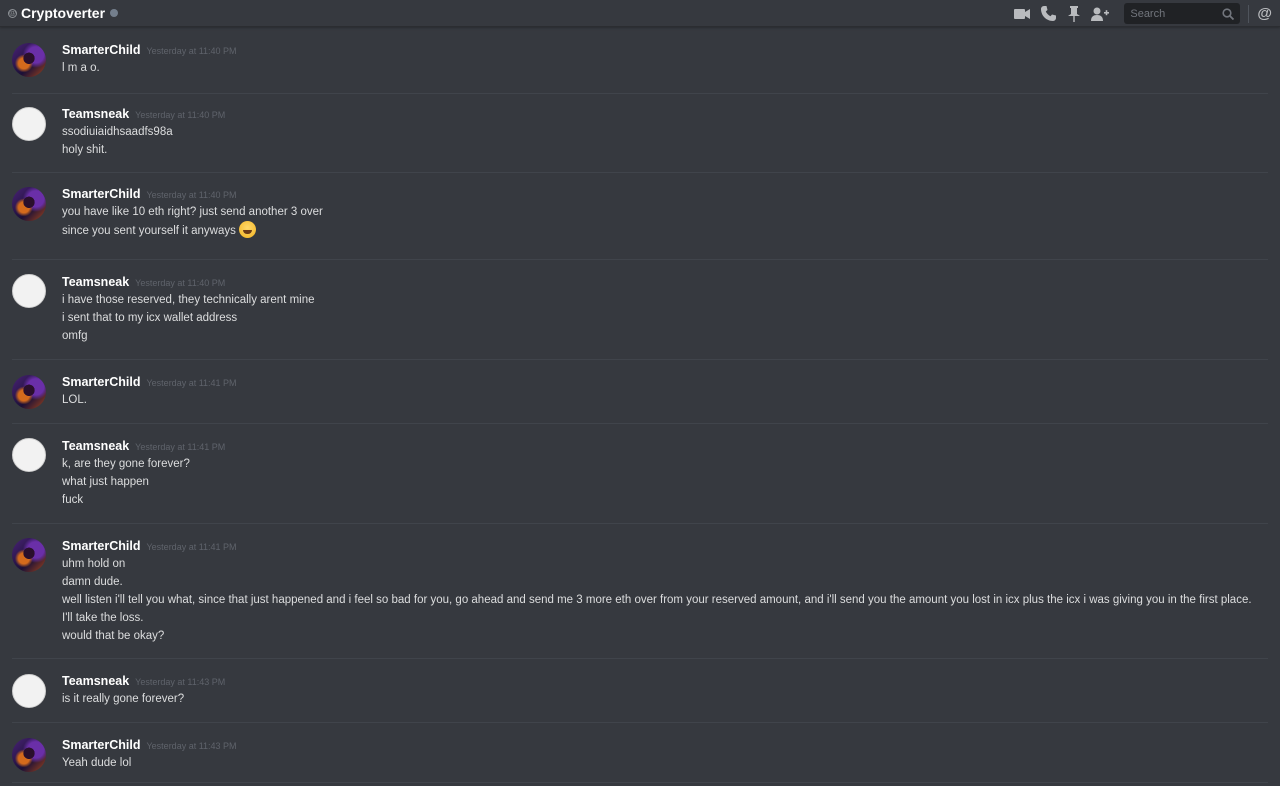 Image resolution: width=1280 pixels, height=786 pixels. I want to click on search-input, so click(1174, 13).